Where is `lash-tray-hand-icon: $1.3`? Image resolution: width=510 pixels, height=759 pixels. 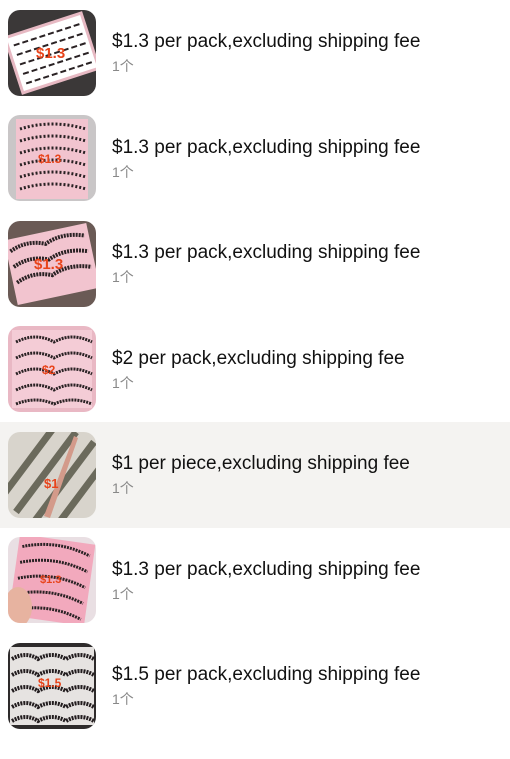 lash-tray-hand-icon: $1.3 is located at coordinates (52, 580).